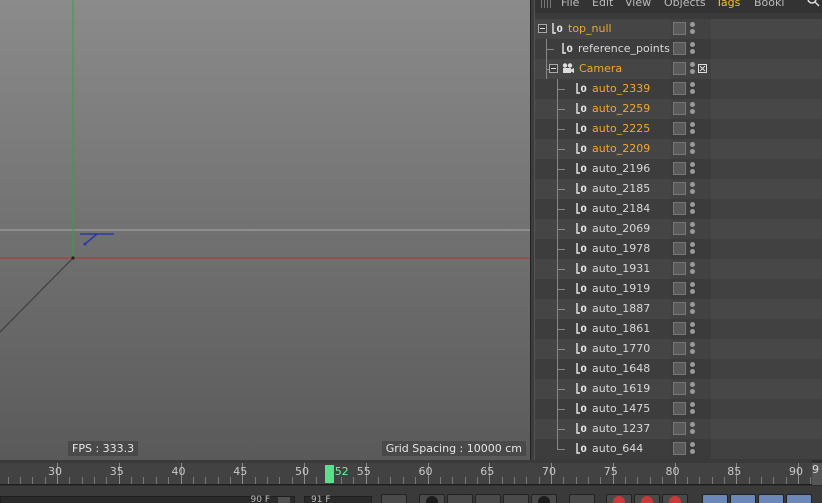 The width and height of the screenshot is (822, 503). What do you see at coordinates (685, 4) in the screenshot?
I see `menu-objects: Objects` at bounding box center [685, 4].